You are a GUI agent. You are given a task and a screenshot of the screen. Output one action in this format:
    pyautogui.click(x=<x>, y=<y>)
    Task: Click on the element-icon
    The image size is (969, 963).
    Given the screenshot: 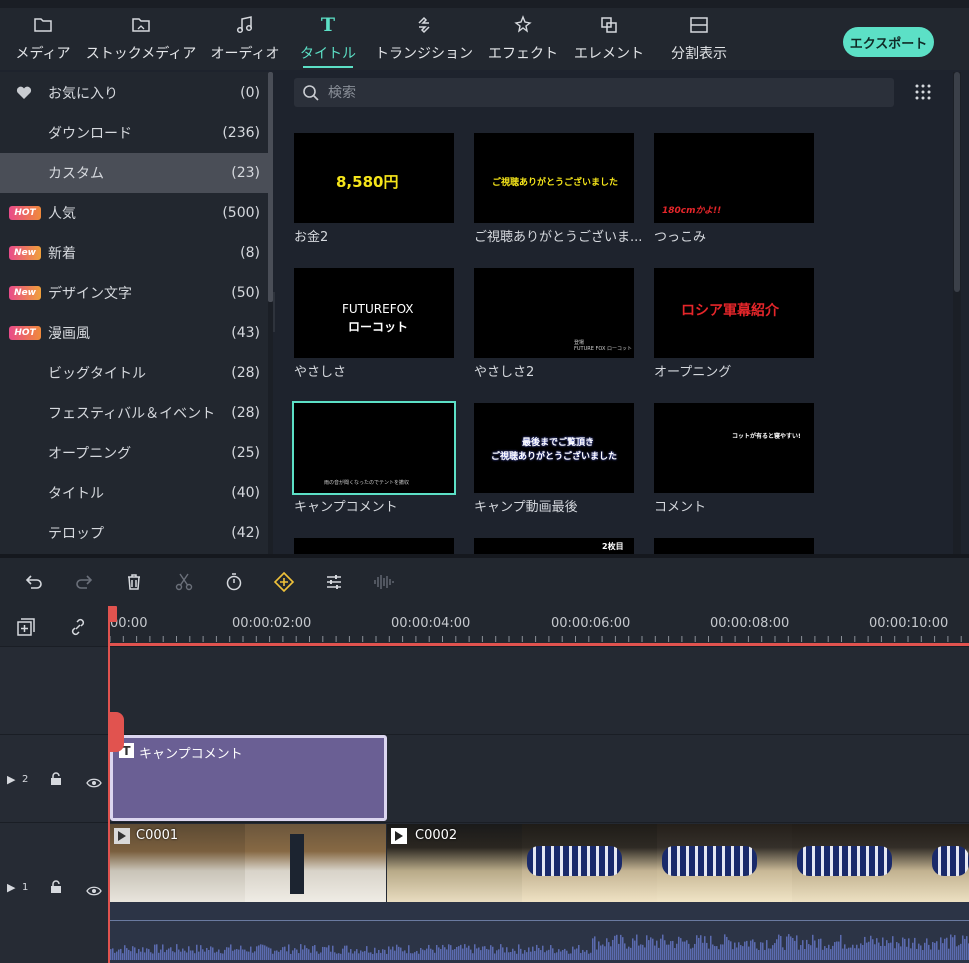 What is the action you would take?
    pyautogui.click(x=609, y=25)
    